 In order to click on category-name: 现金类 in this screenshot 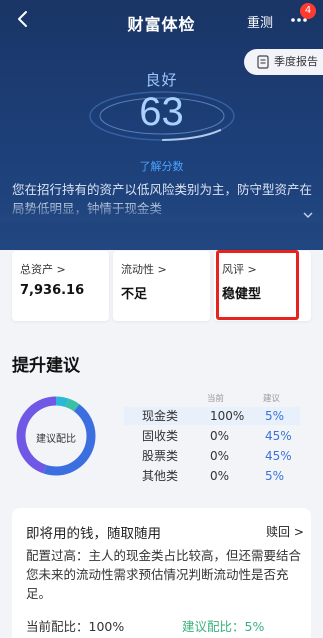, I will do `click(160, 416)`.